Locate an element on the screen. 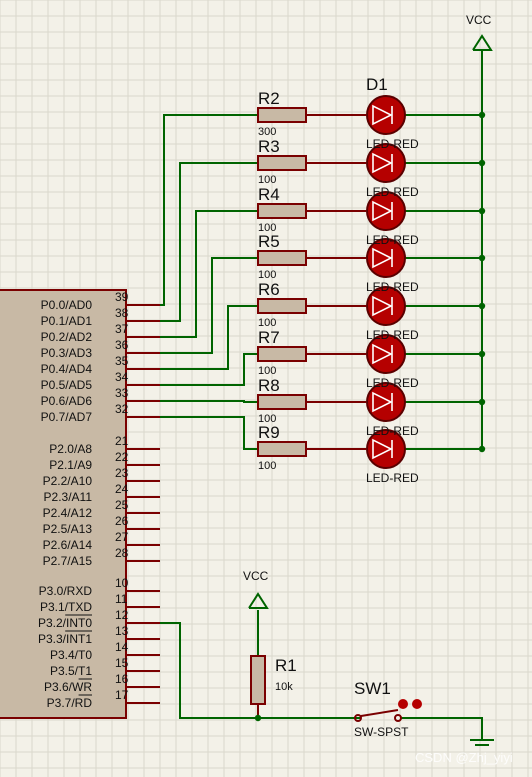 Image resolution: width=532 pixels, height=777 pixels. resistor-ref: R9 is located at coordinates (269, 432).